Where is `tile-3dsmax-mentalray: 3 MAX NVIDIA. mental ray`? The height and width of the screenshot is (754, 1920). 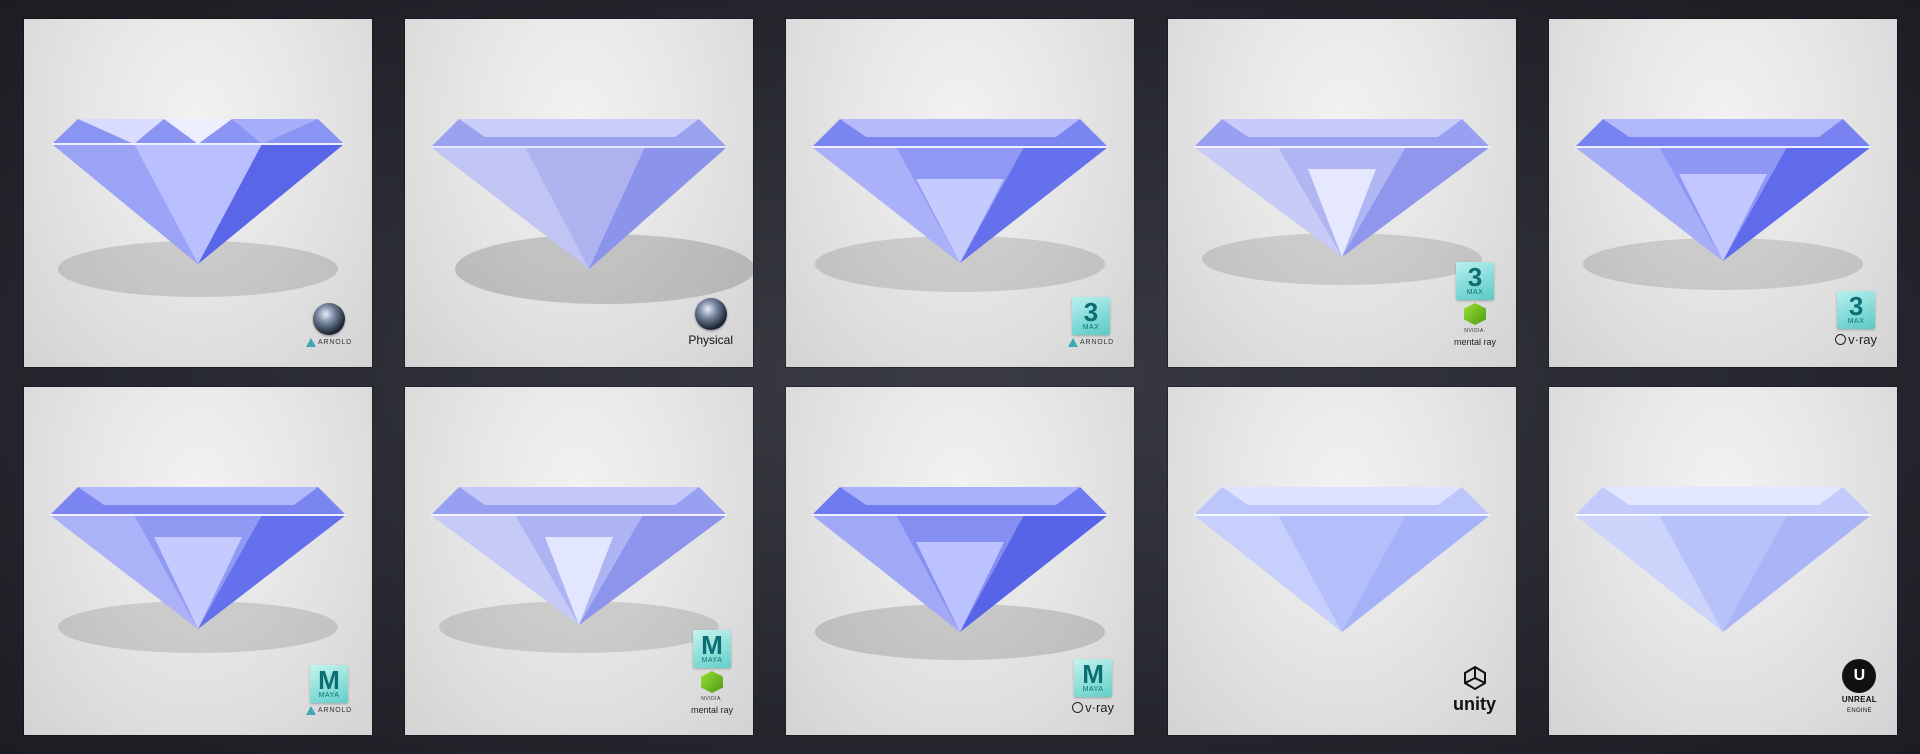
tile-3dsmax-mentalray: 3 MAX NVIDIA. mental ray is located at coordinates (1342, 193).